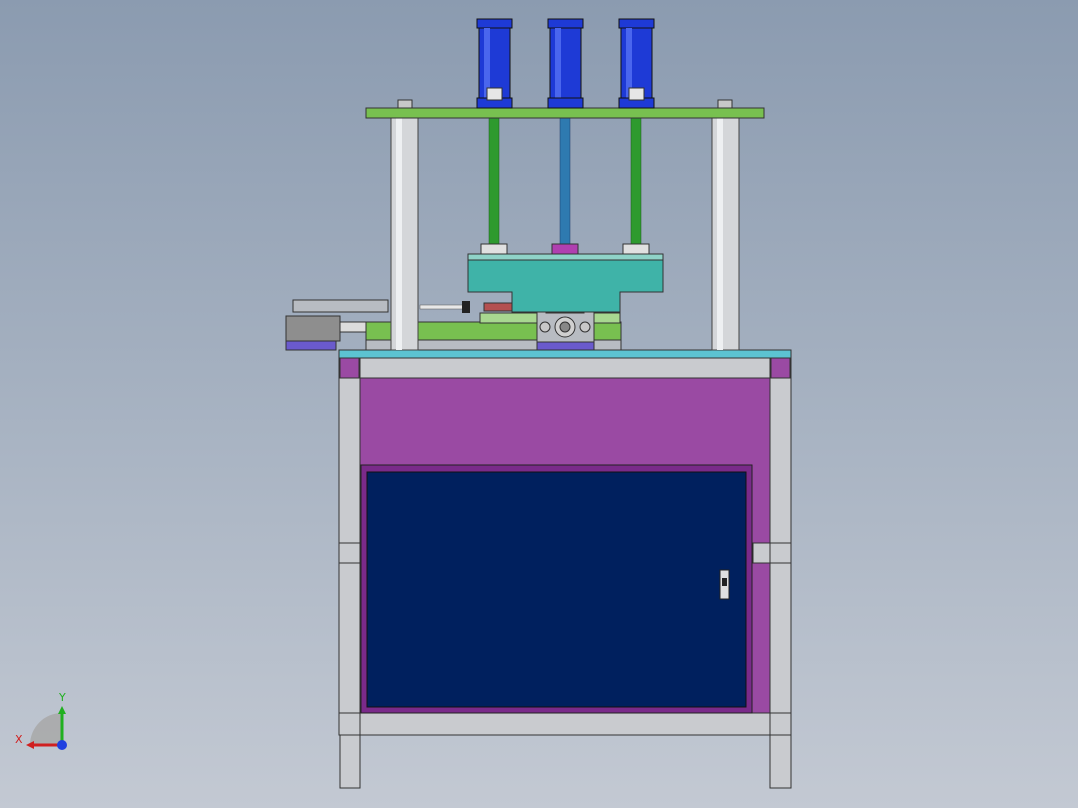 The width and height of the screenshot is (1078, 808). Describe the element at coordinates (62, 697) in the screenshot. I see `y-axis-label: Y` at that location.